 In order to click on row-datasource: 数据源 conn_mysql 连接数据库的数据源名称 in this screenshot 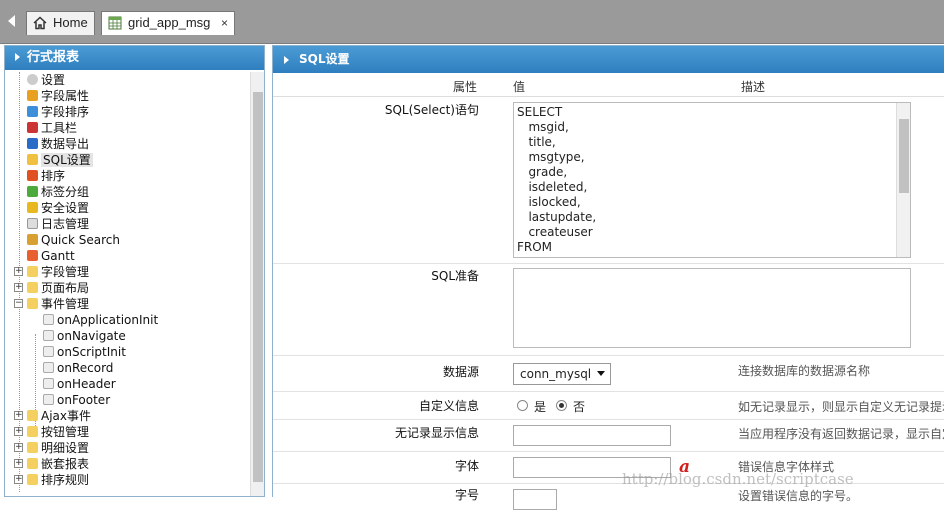, I will do `click(608, 374)`.